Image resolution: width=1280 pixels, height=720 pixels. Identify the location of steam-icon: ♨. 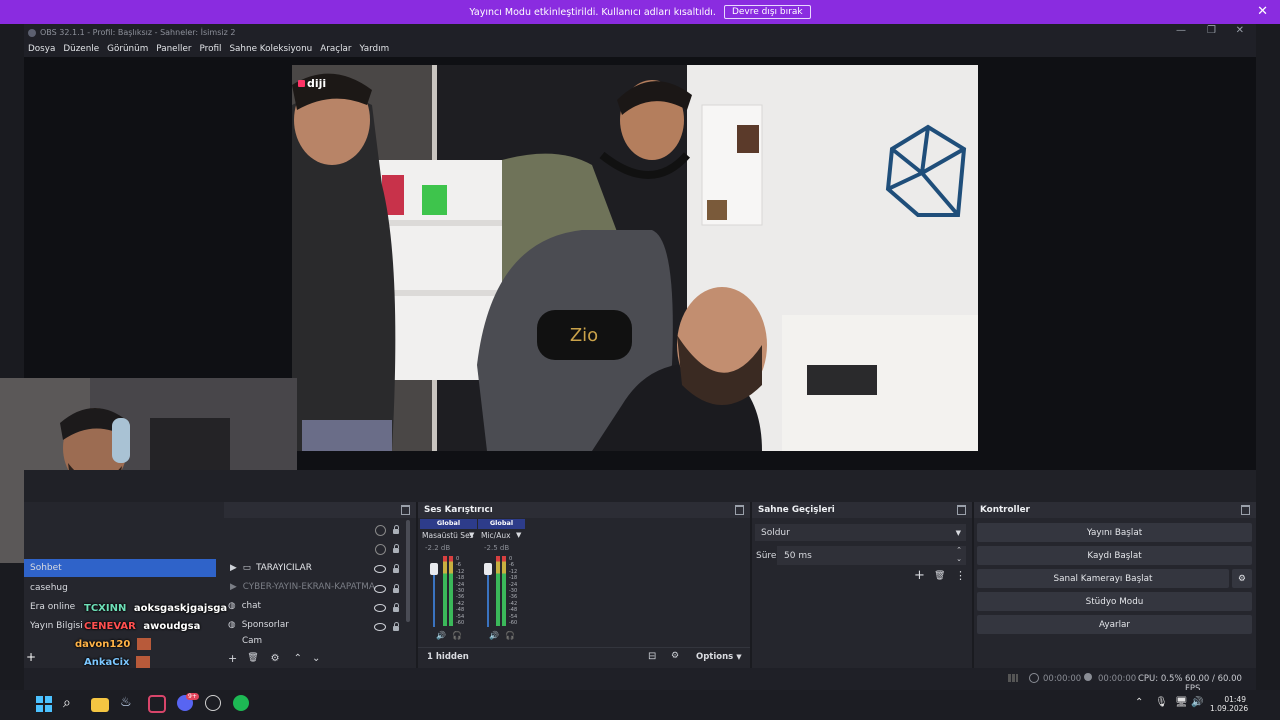
(129, 704).